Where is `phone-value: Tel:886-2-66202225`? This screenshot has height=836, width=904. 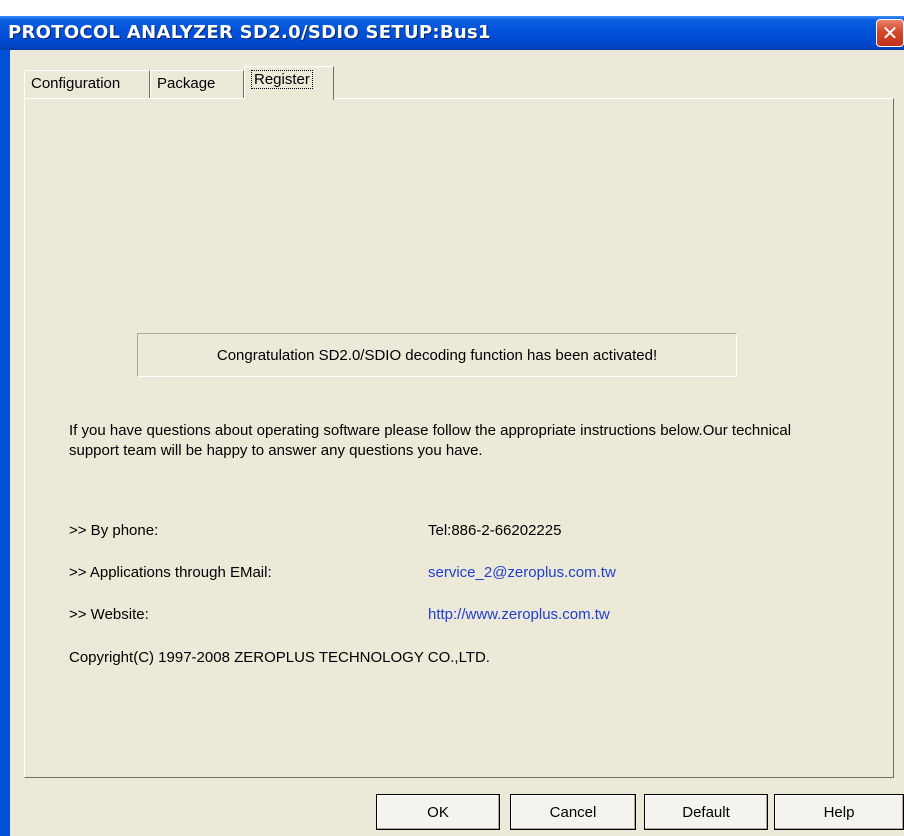 phone-value: Tel:886-2-66202225 is located at coordinates (495, 530).